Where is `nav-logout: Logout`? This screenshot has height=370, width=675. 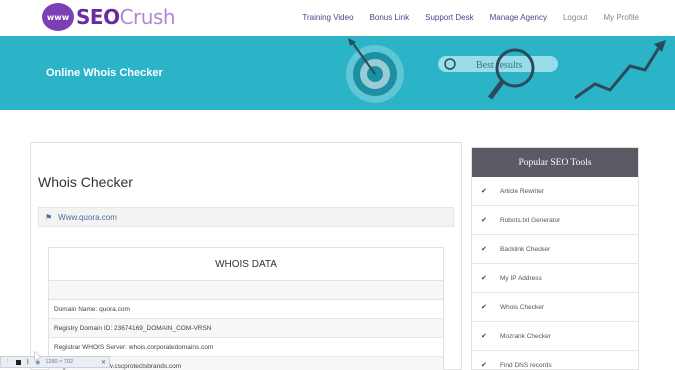
nav-logout: Logout is located at coordinates (575, 17).